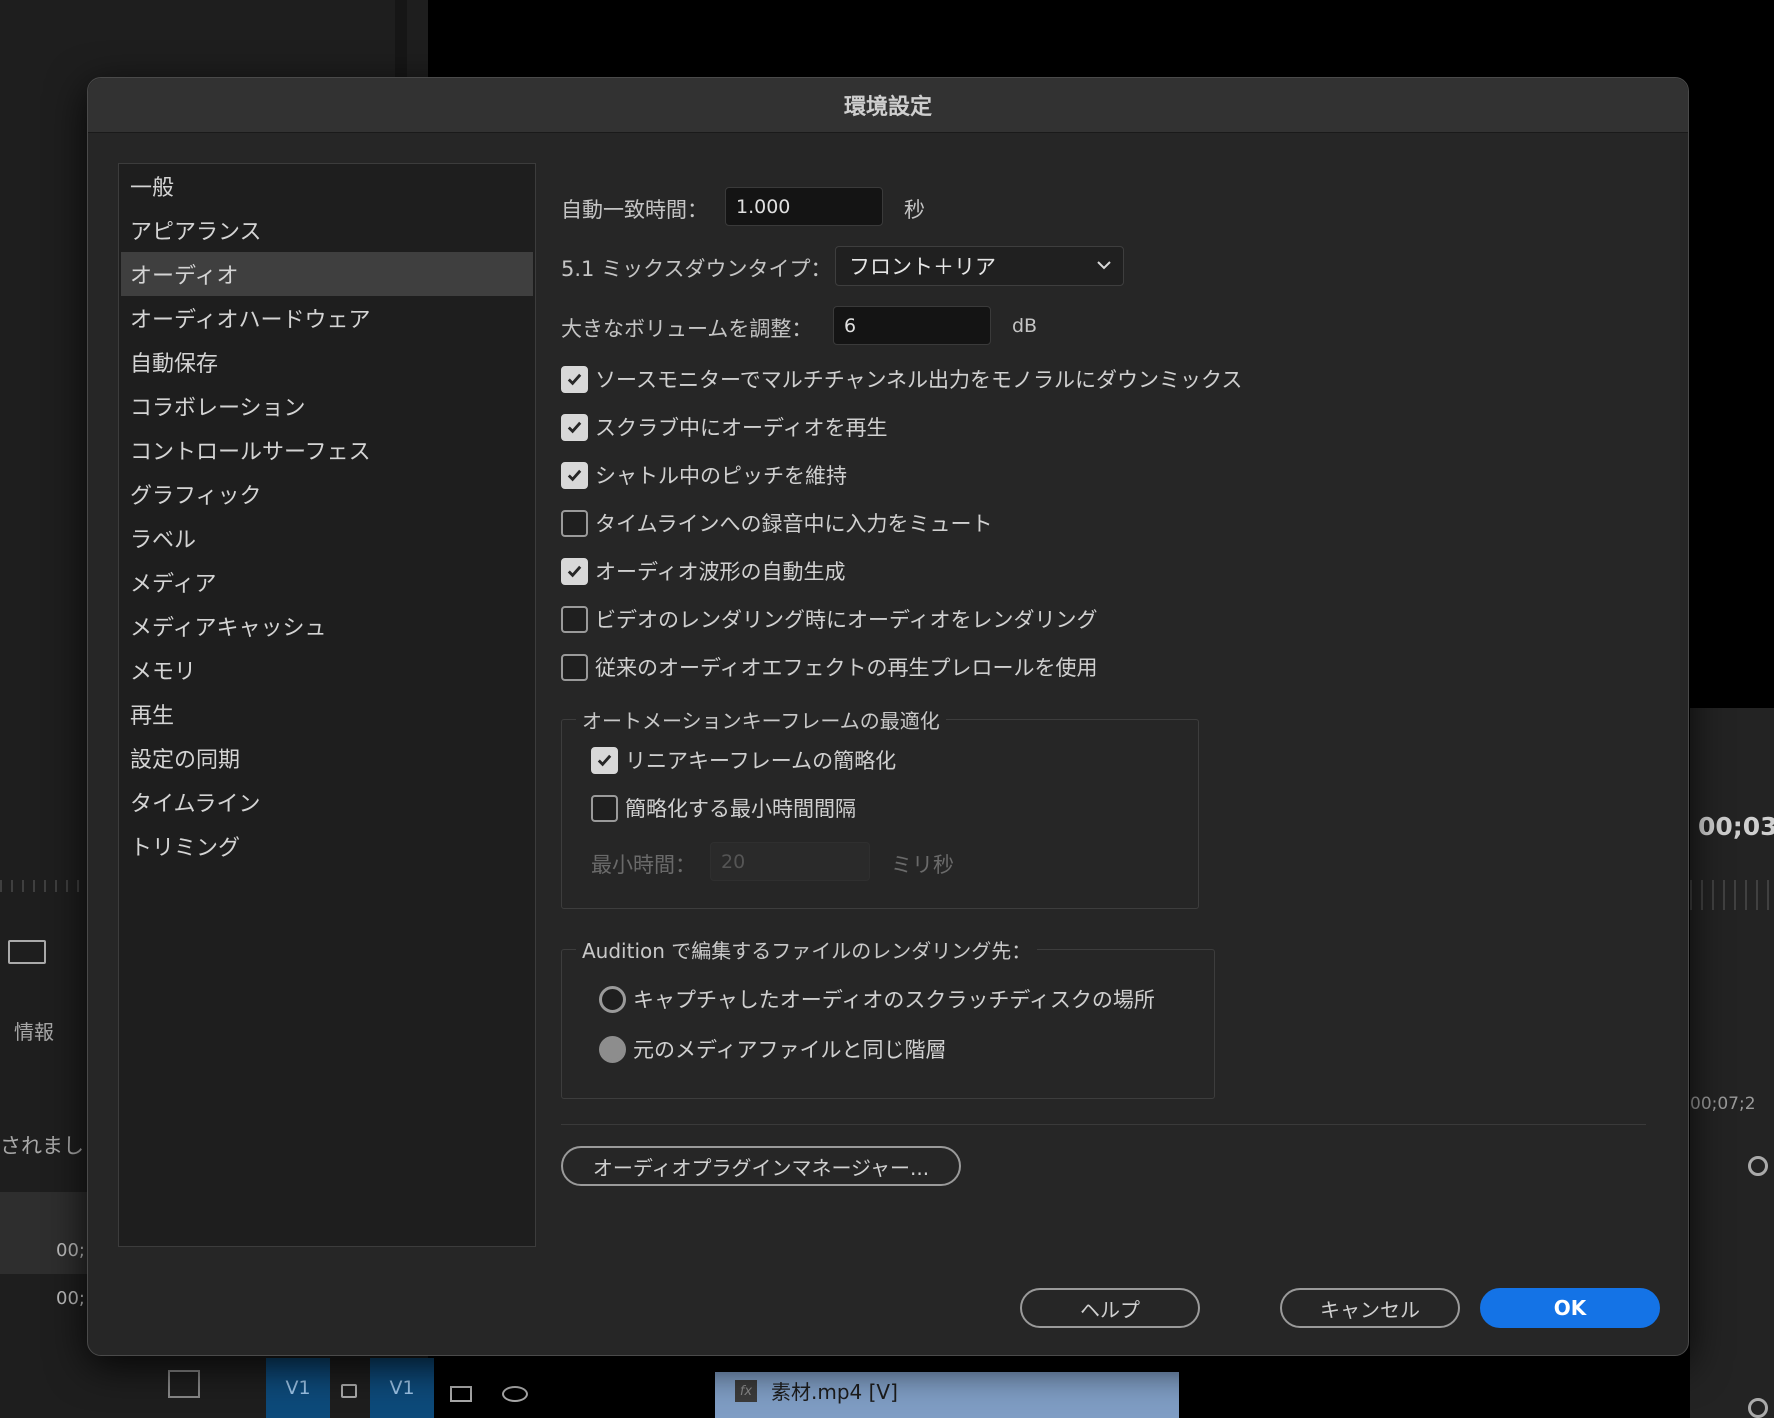  Describe the element at coordinates (70, 1298) in the screenshot. I see `row2-time: 00;` at that location.